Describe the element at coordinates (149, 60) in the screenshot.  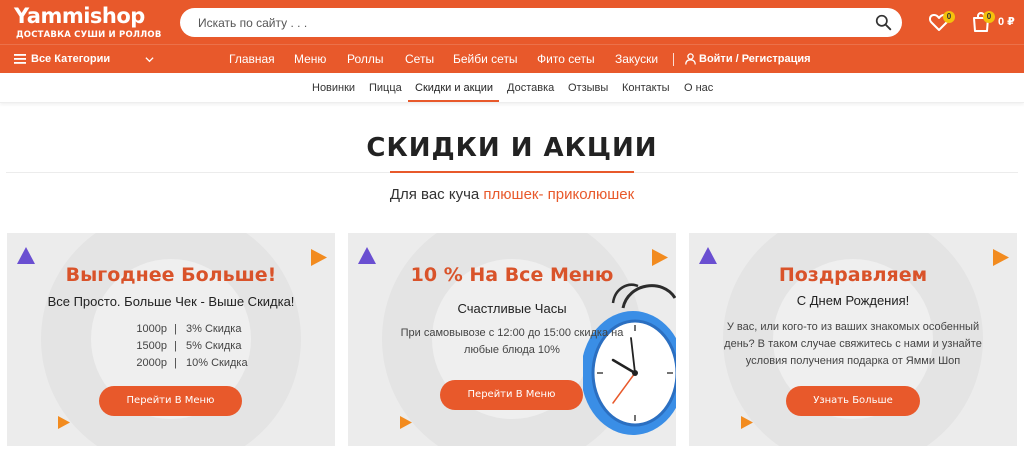
I see `chevron-down-icon` at that location.